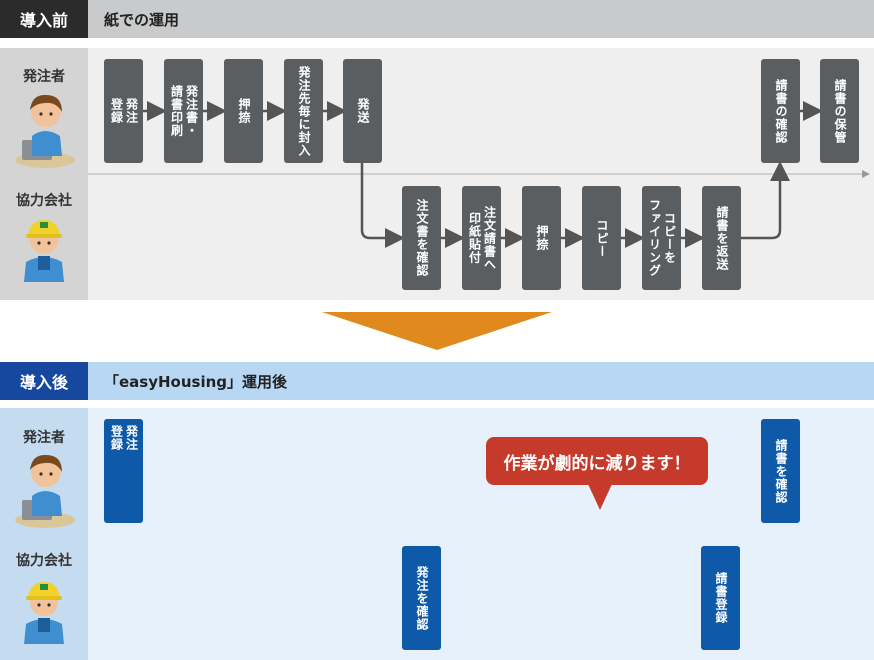 The width and height of the screenshot is (874, 660). Describe the element at coordinates (780, 111) in the screenshot. I see `before-step-confirm-receipt: 請書の確認` at that location.